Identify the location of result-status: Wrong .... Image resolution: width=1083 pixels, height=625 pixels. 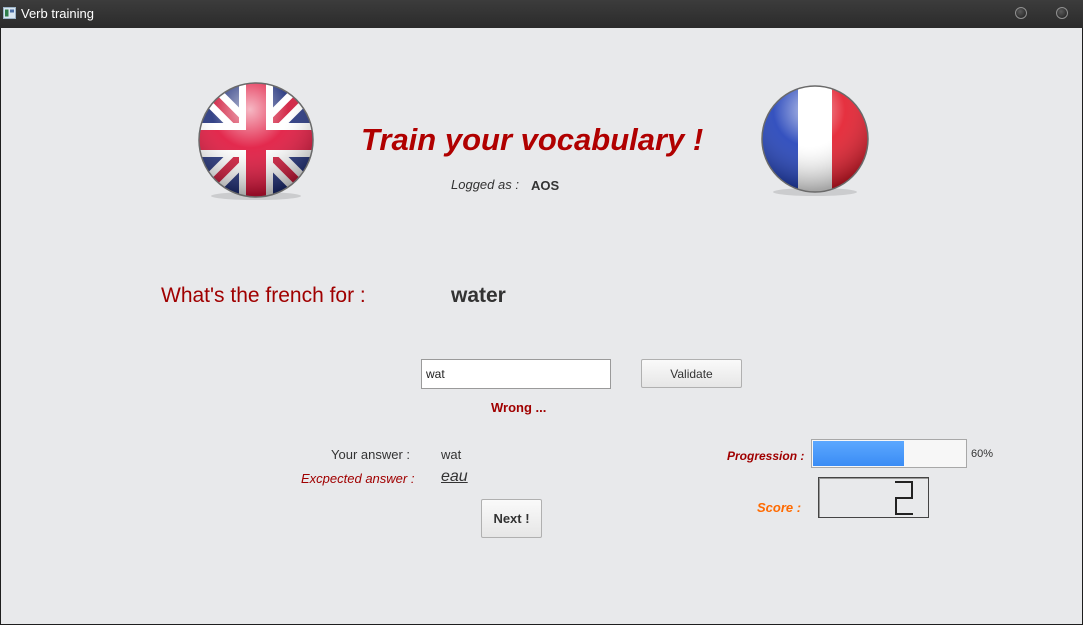
(519, 407).